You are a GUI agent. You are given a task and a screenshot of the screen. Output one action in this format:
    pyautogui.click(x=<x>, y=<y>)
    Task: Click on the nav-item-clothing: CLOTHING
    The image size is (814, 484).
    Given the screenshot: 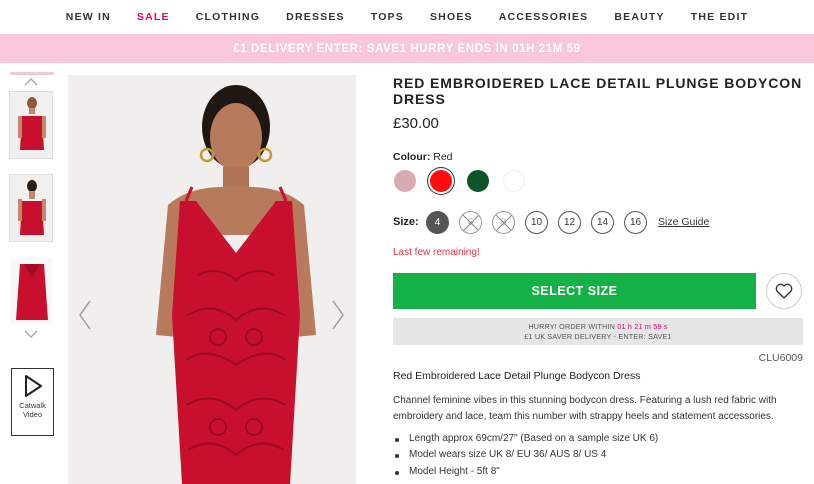 What is the action you would take?
    pyautogui.click(x=228, y=17)
    